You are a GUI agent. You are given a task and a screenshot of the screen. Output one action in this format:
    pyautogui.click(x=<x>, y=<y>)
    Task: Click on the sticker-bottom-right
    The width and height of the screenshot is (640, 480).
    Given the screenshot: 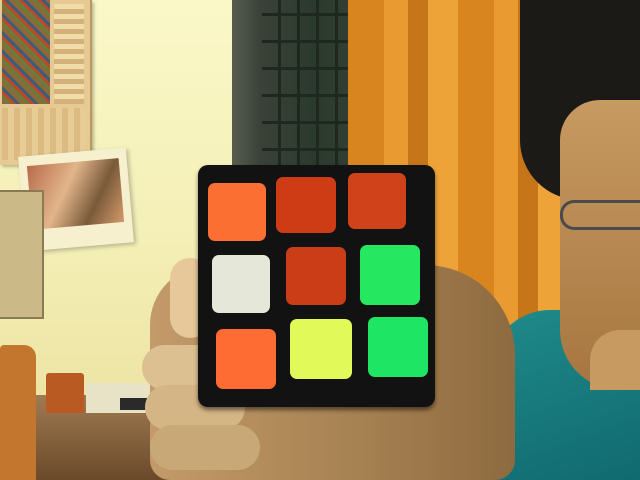 What is the action you would take?
    pyautogui.click(x=398, y=347)
    